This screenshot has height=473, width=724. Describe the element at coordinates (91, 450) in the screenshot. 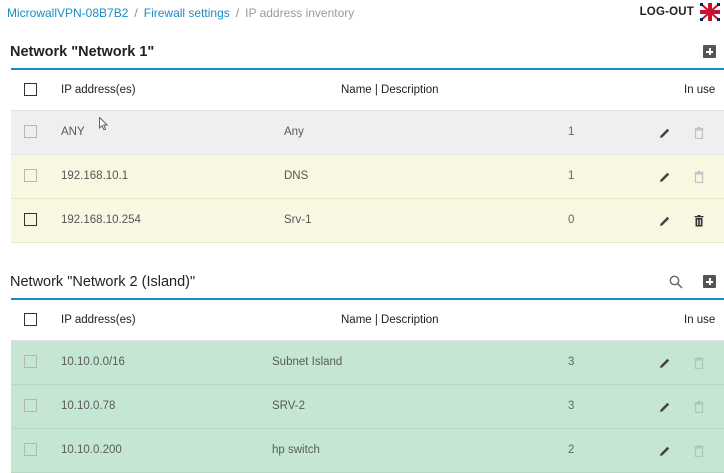

I see `ip-address: 10.10.0.200` at that location.